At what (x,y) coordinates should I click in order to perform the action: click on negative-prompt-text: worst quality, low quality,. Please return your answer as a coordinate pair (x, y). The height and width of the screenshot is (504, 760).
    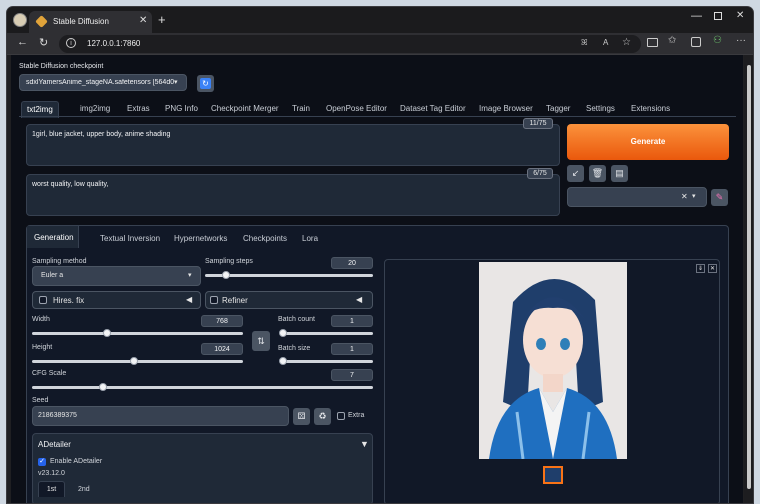
    Looking at the image, I should click on (70, 184).